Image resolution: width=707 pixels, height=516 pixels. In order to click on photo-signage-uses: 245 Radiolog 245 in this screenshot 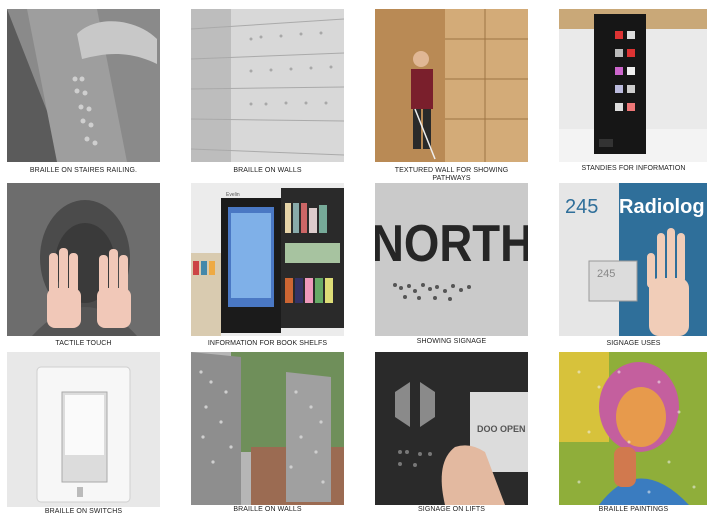, I will do `click(633, 259)`.